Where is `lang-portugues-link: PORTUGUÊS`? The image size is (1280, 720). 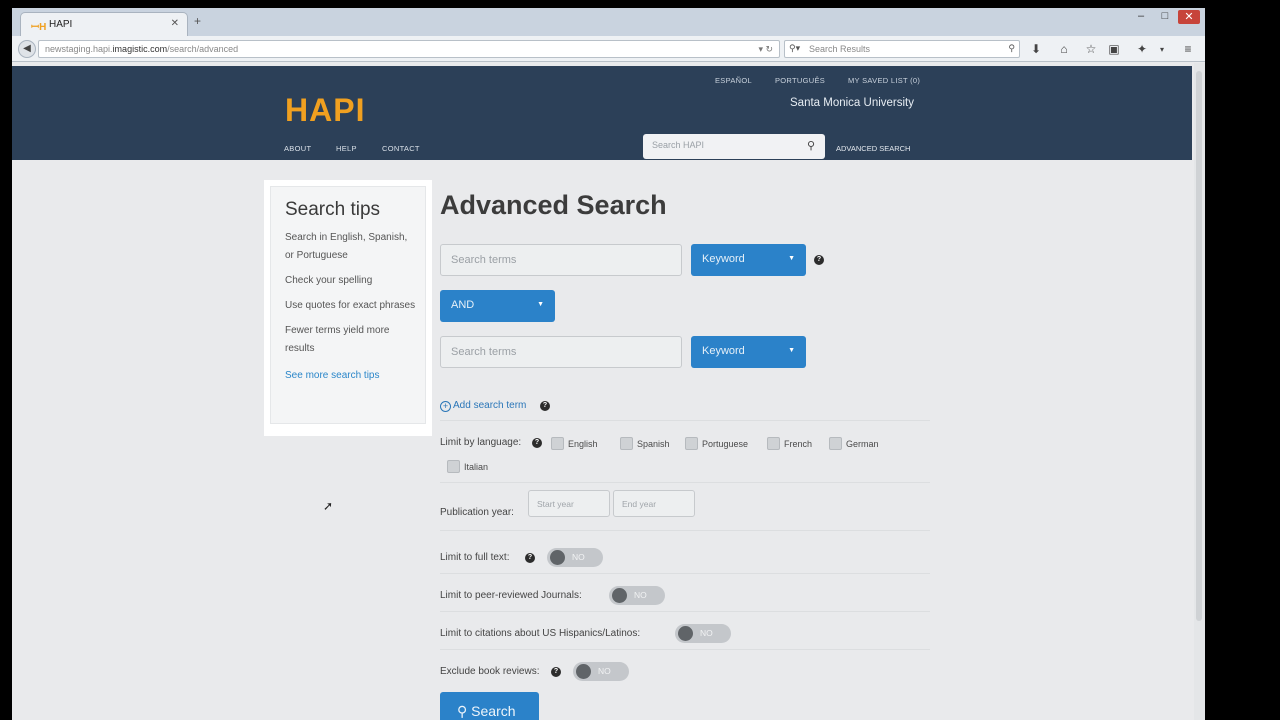 lang-portugues-link: PORTUGUÊS is located at coordinates (800, 80).